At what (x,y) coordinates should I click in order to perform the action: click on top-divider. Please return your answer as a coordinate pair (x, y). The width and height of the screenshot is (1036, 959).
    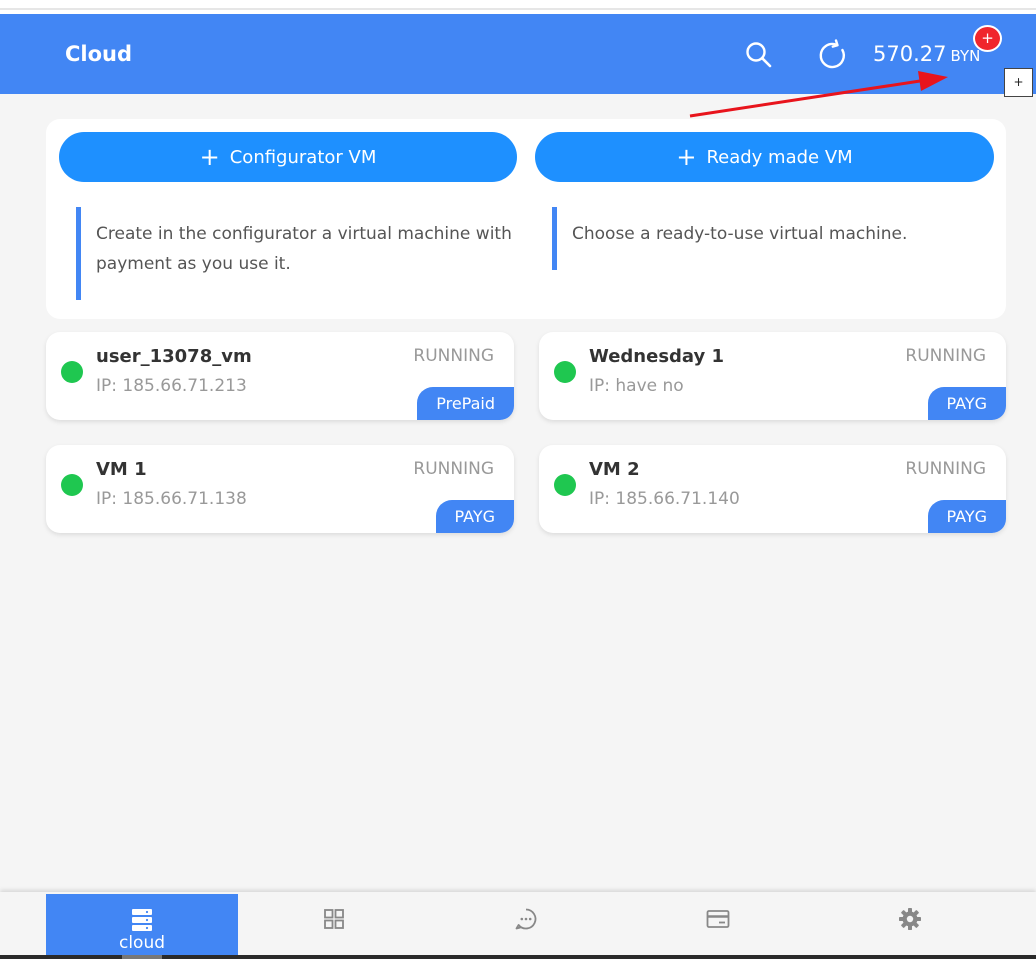
    Looking at the image, I should click on (518, 9).